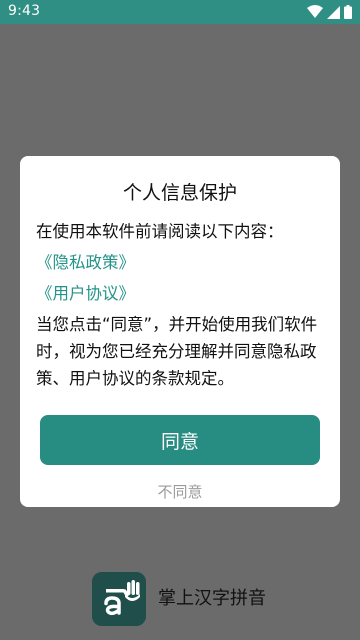 This screenshot has width=360, height=640. Describe the element at coordinates (180, 440) in the screenshot. I see `agree-button: 同意` at that location.